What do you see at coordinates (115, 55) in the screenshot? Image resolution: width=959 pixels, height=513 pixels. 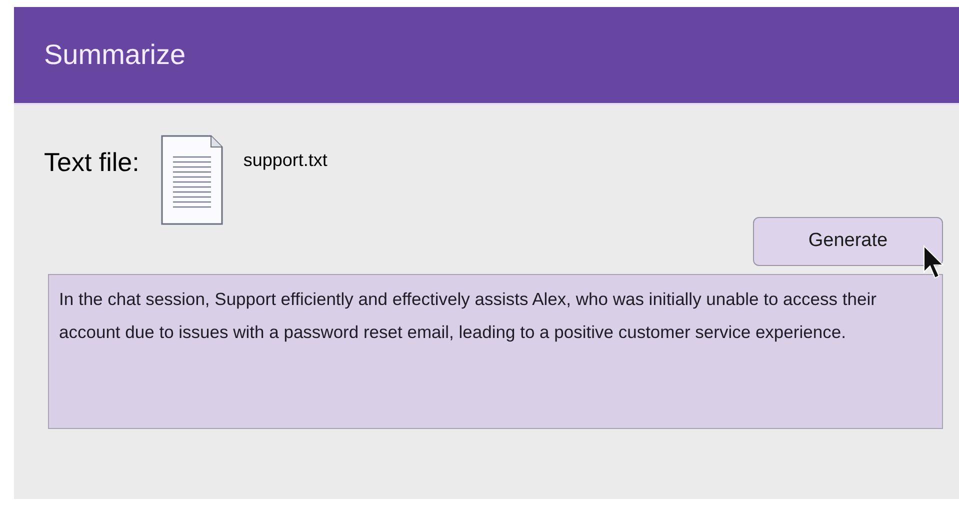 I see `window-title: Summarize` at bounding box center [115, 55].